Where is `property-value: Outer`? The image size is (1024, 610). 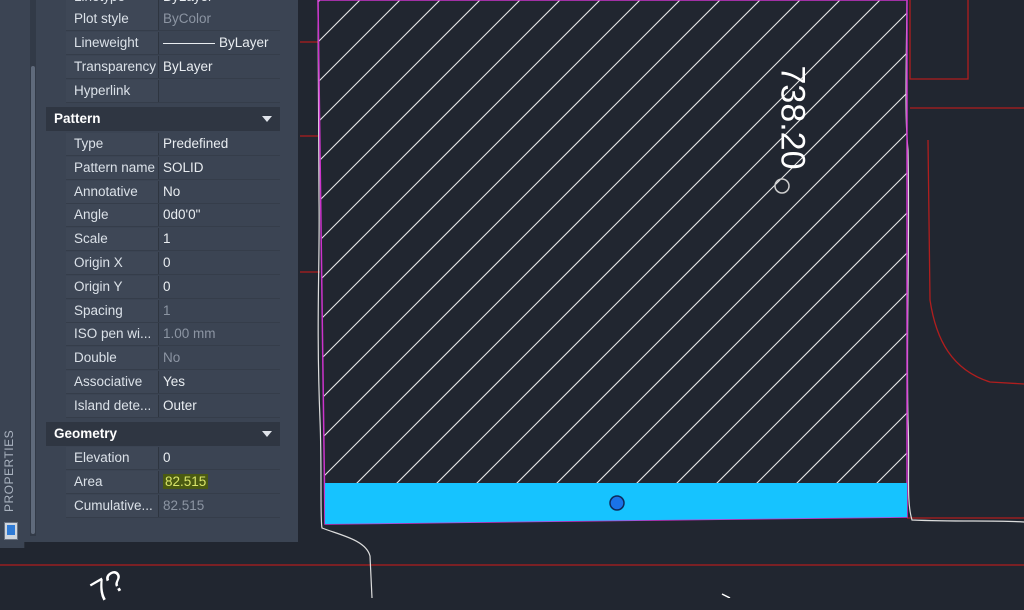
property-value: Outer is located at coordinates (180, 405).